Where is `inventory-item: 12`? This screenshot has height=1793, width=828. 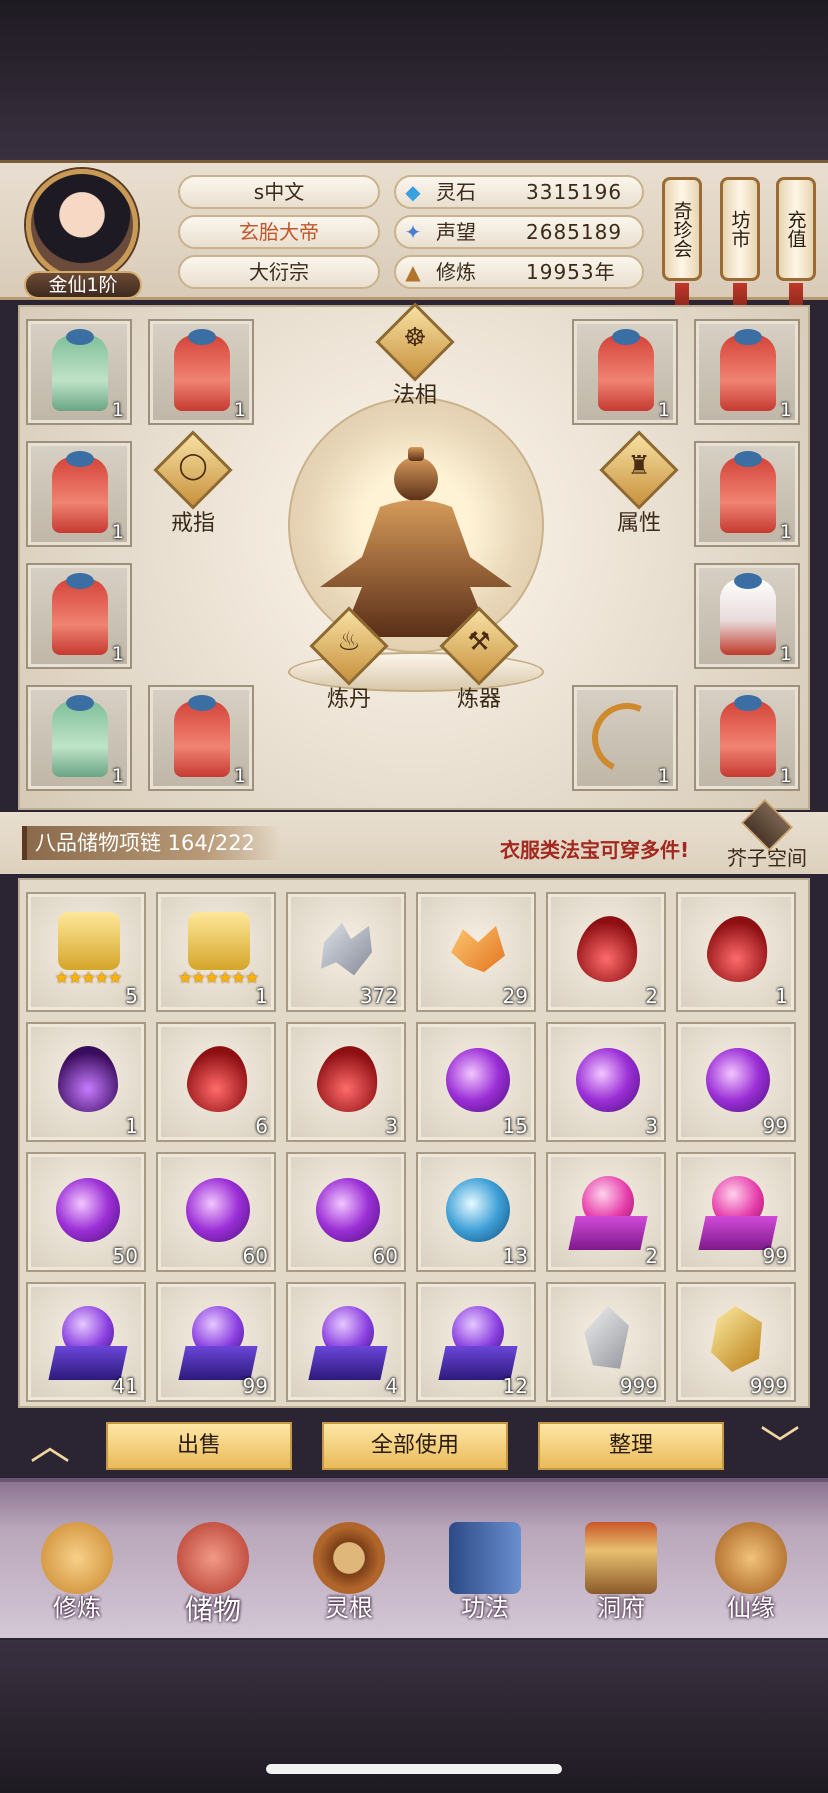 inventory-item: 12 is located at coordinates (476, 1342).